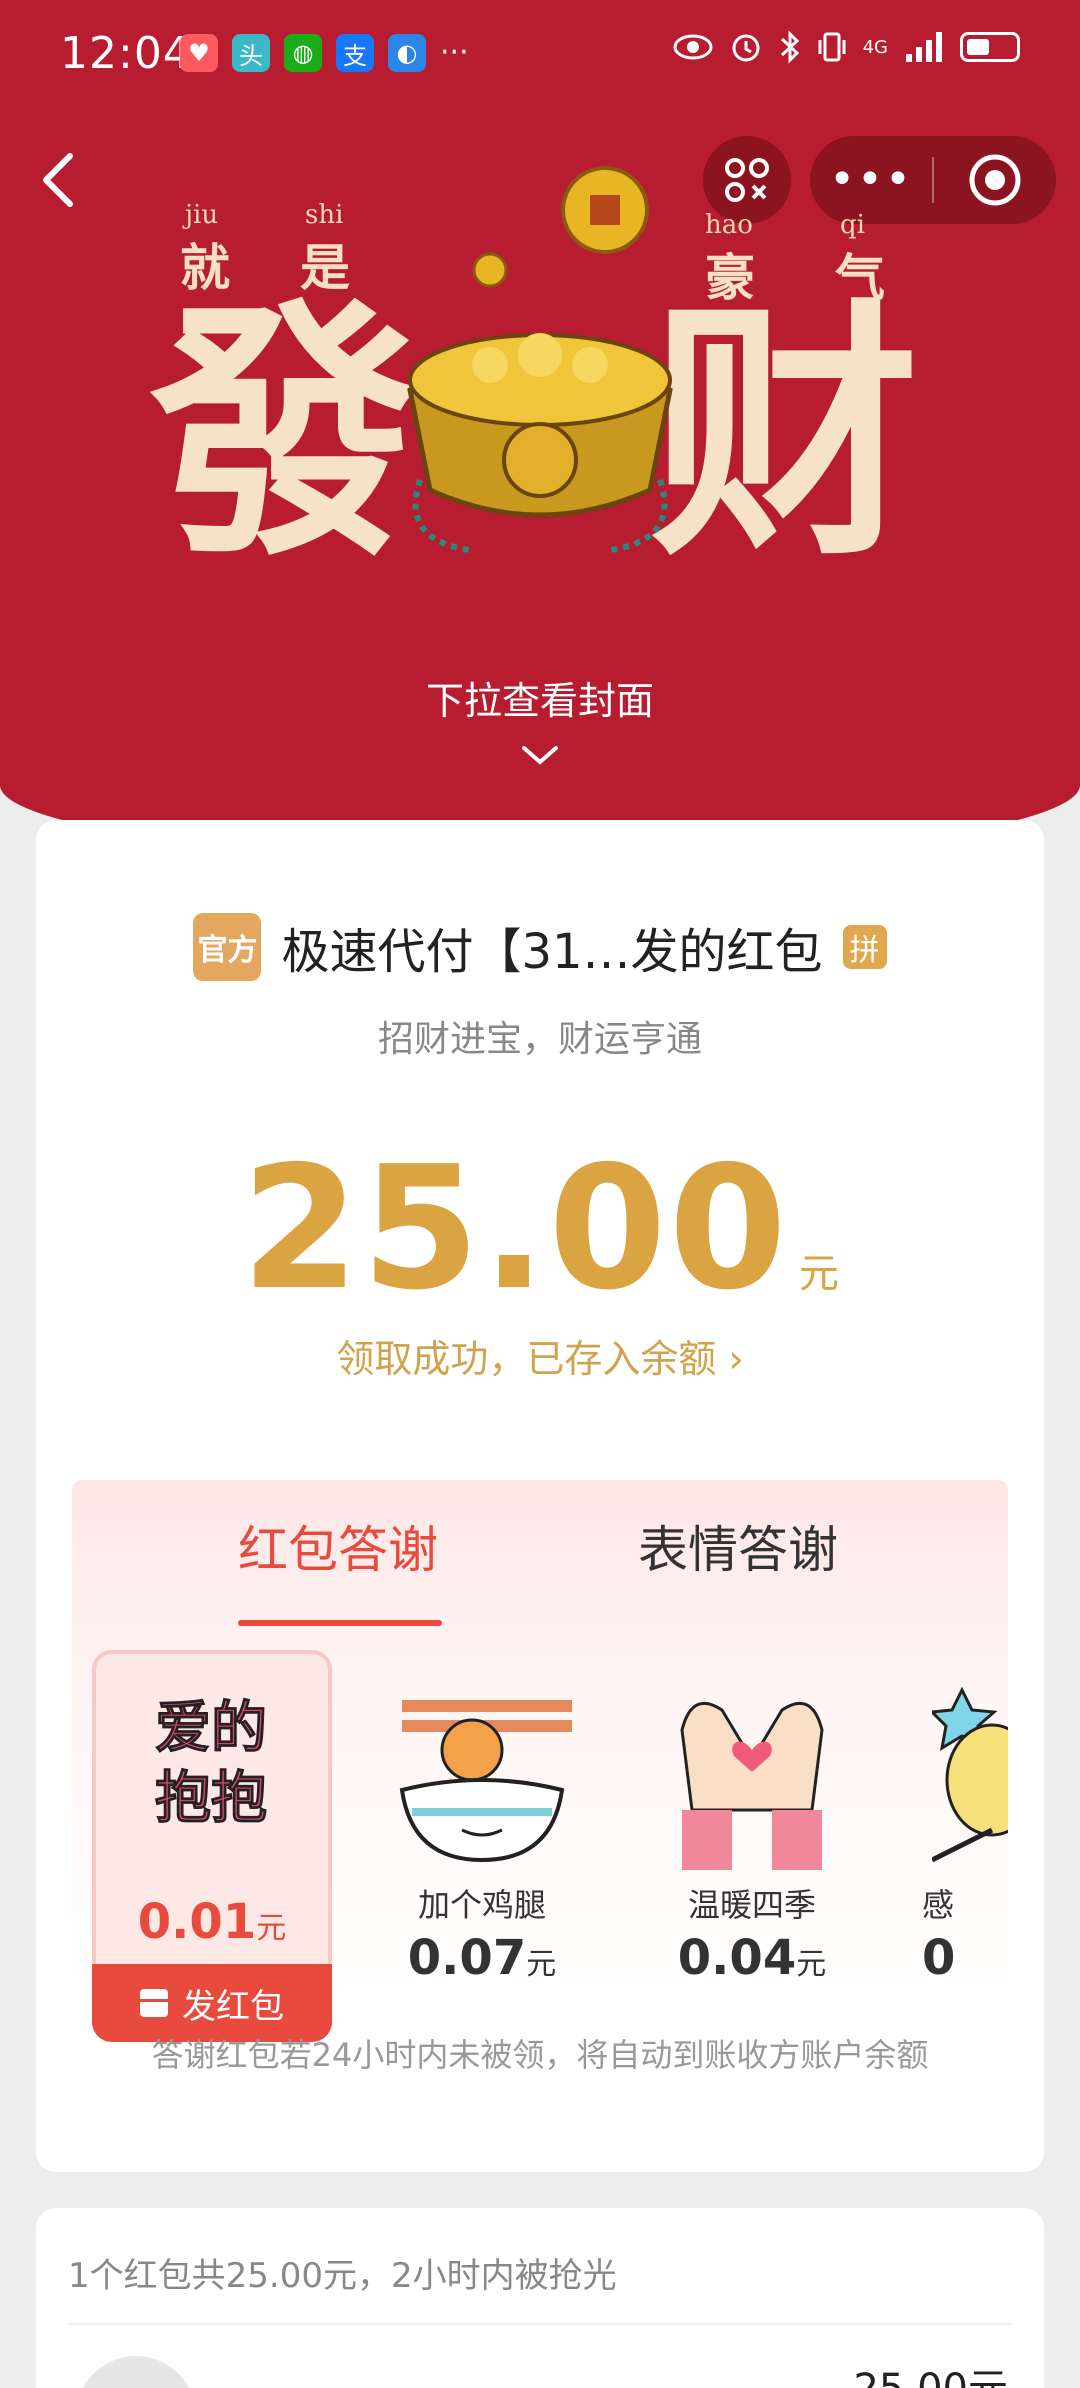  I want to click on thanks-tabs: 红包答谢 表情答谢, so click(540, 1568).